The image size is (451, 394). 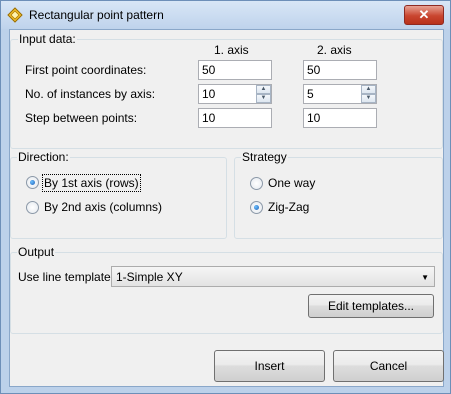 I want to click on instances-axis1-spinner: ▲ ▼, so click(x=263, y=94).